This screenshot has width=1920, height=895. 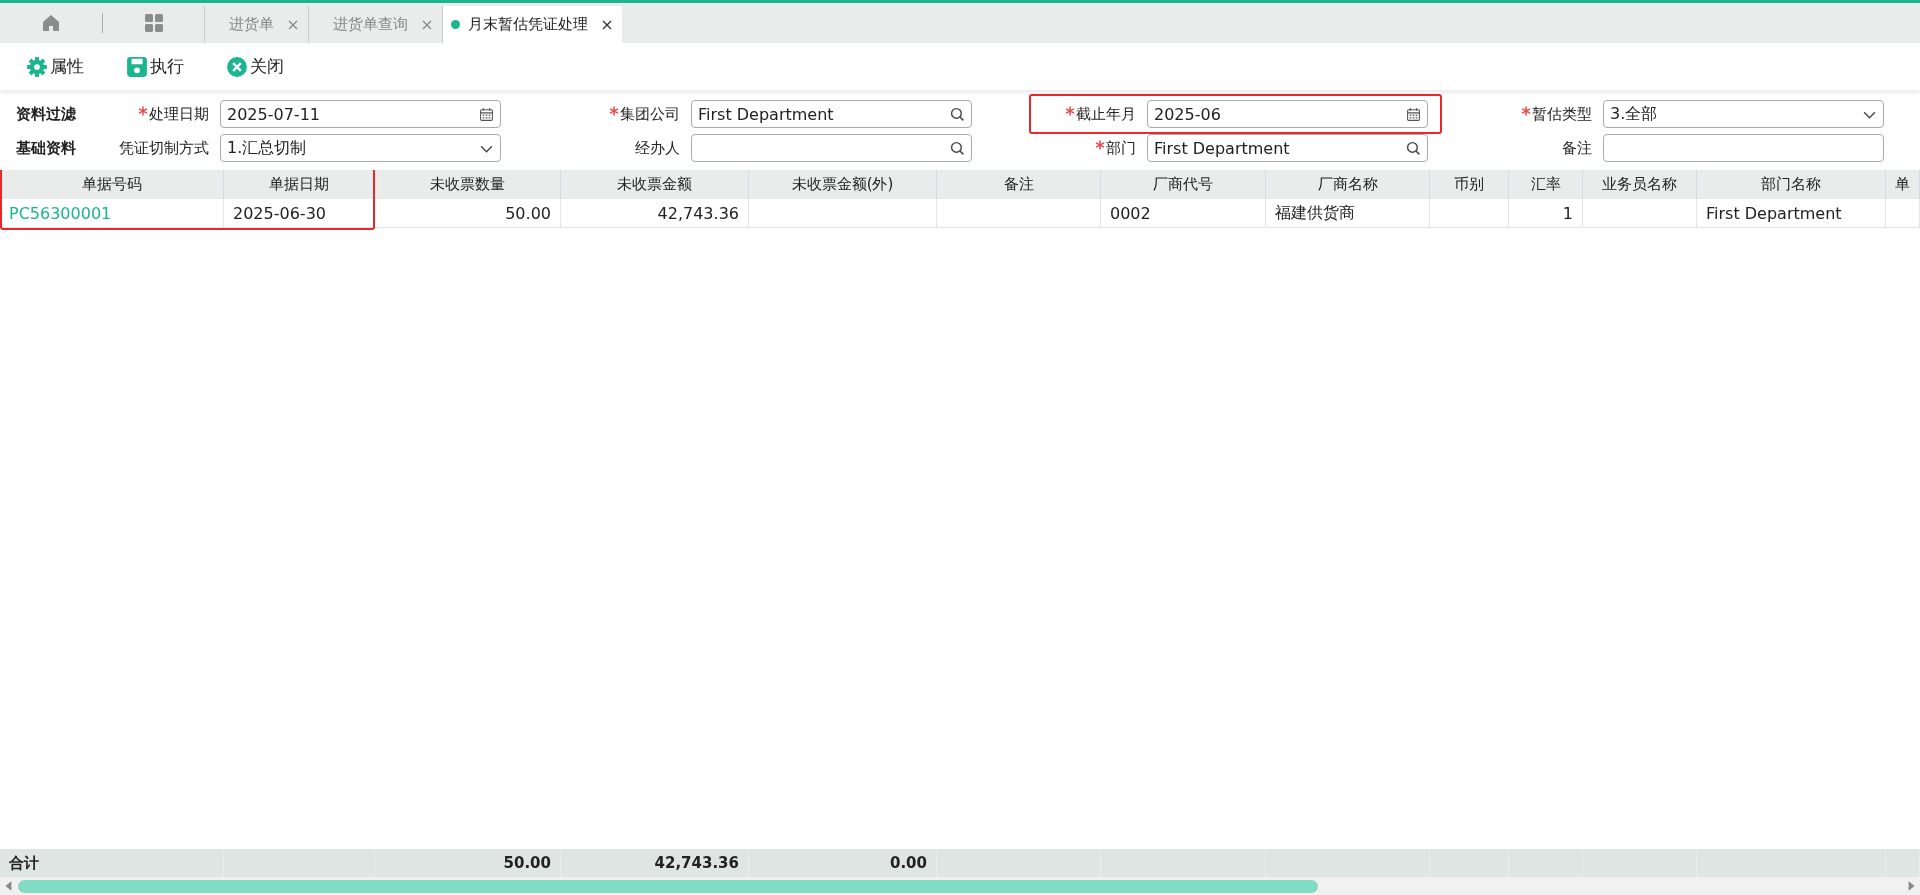 What do you see at coordinates (164, 148) in the screenshot?
I see `field-label: 凭证切制方式` at bounding box center [164, 148].